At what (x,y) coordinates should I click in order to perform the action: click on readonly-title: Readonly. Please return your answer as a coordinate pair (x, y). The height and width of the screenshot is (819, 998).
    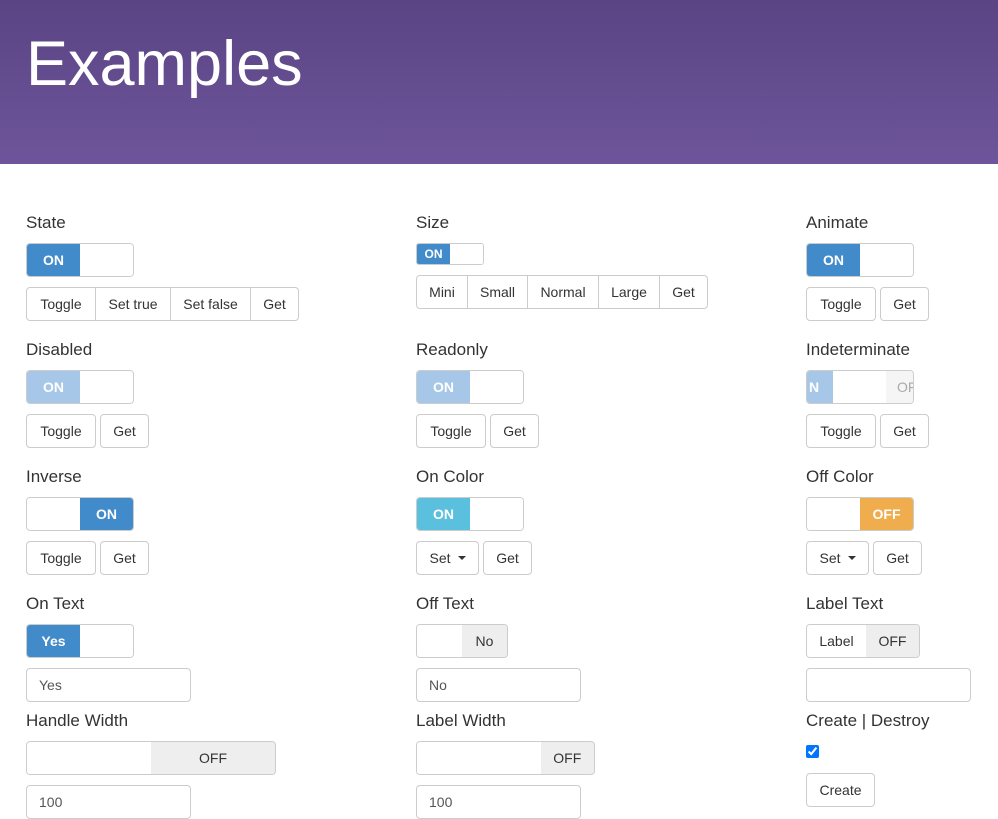
    Looking at the image, I should click on (452, 349).